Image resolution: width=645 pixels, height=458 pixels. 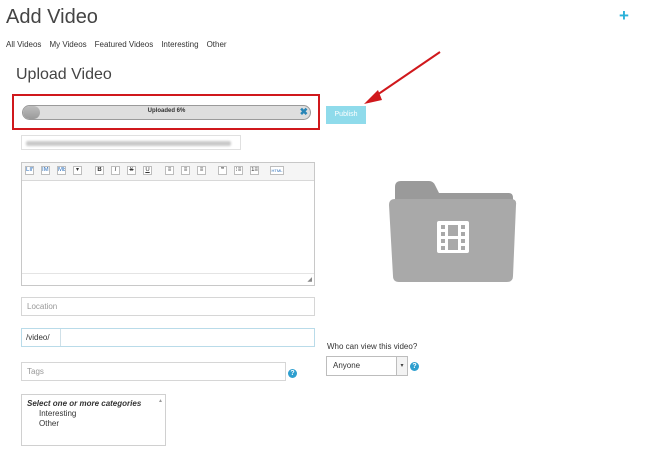 I want to click on category-option-interesting: Interesting, so click(x=96, y=413).